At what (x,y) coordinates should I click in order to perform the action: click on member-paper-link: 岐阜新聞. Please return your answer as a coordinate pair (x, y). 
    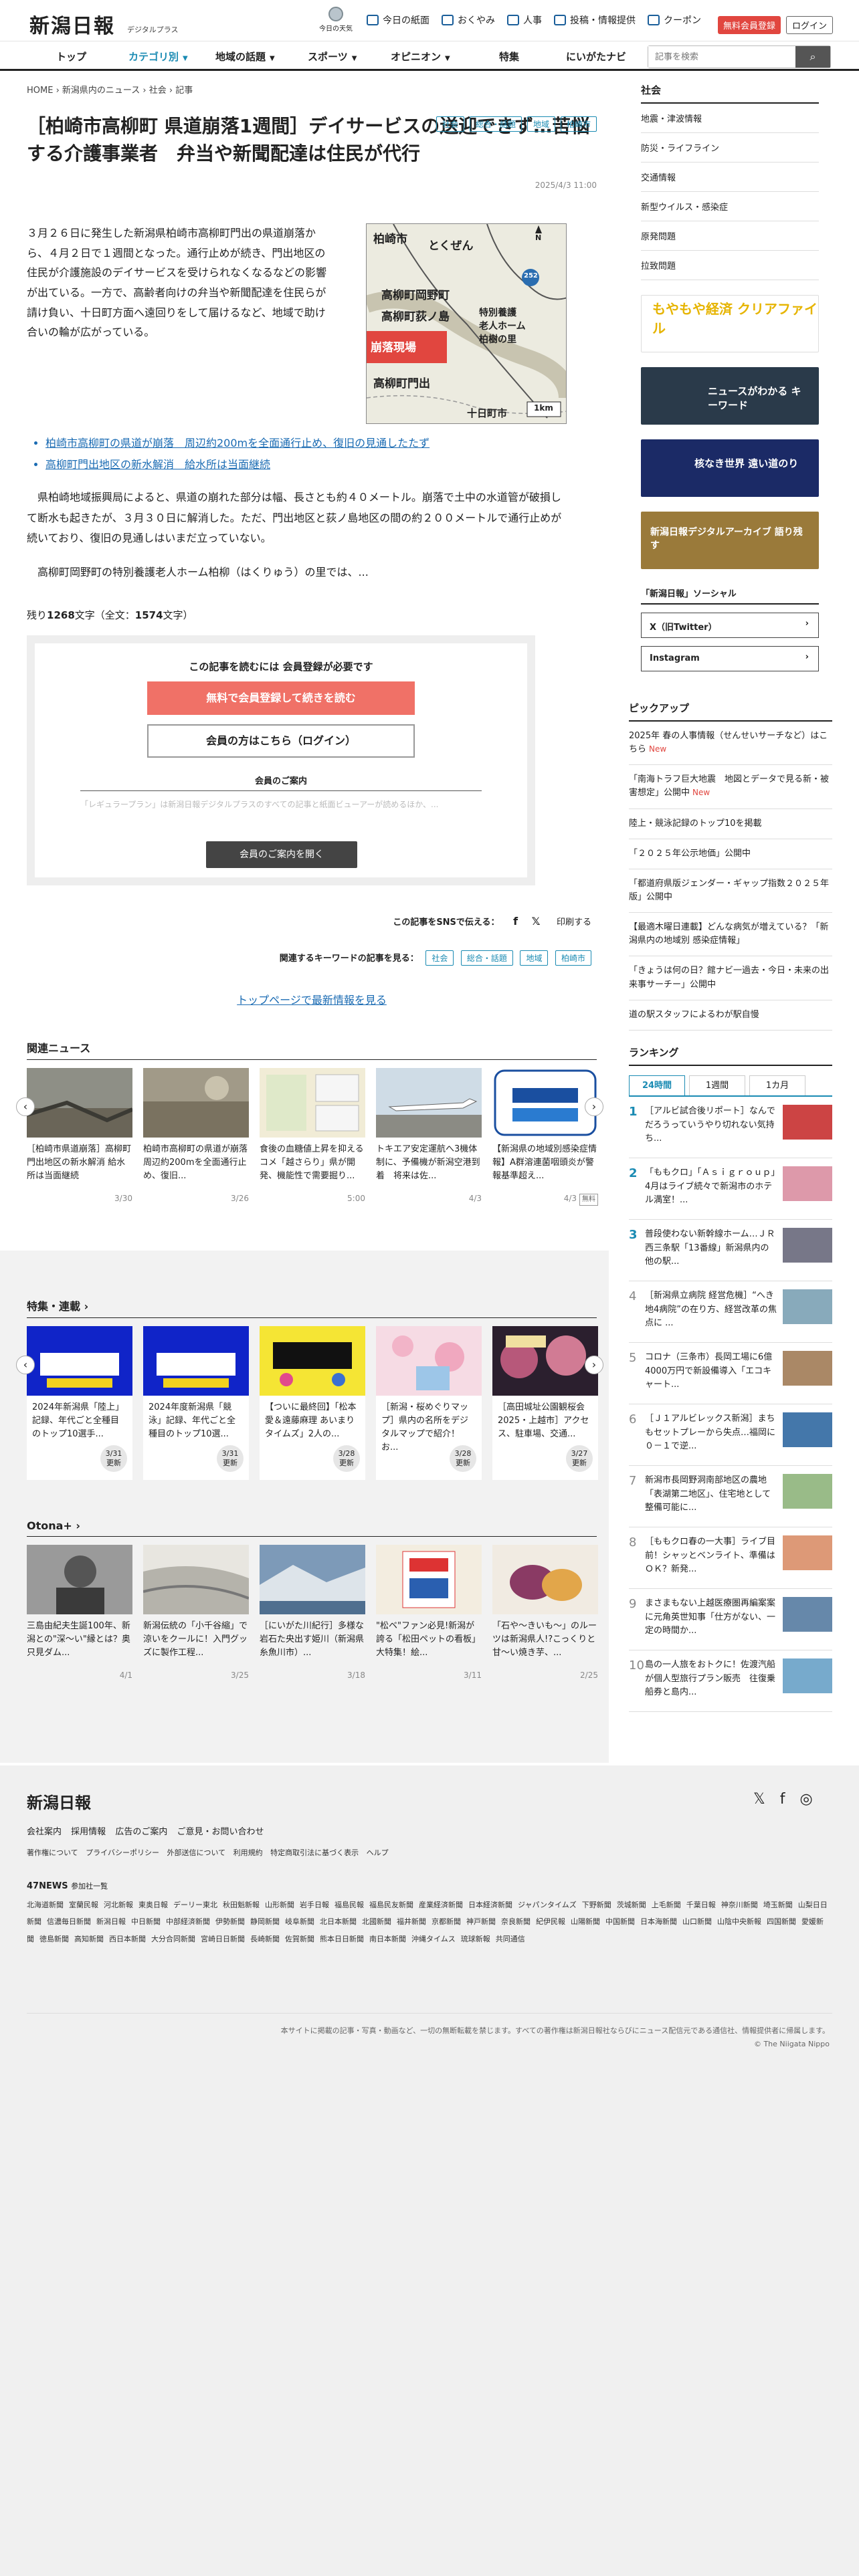
    Looking at the image, I should click on (299, 1922).